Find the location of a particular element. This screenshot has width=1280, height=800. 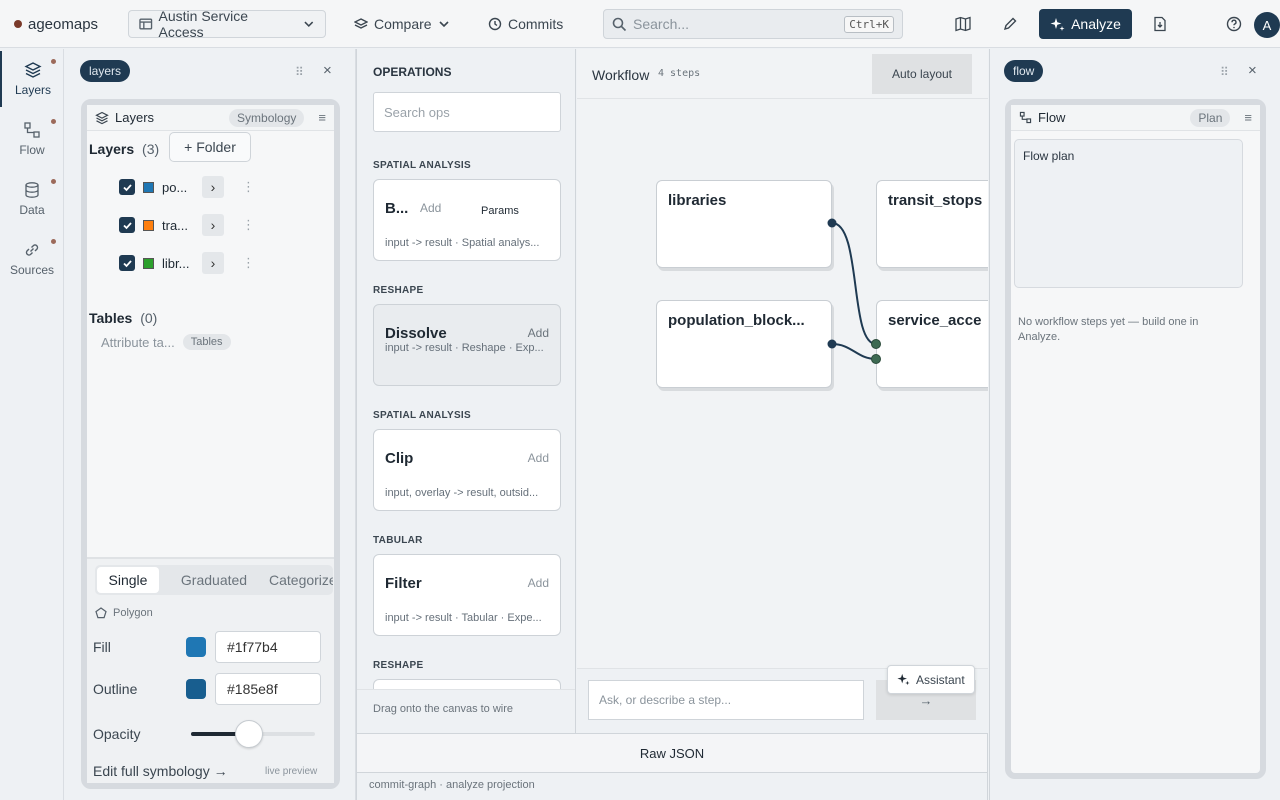

section-label: TABULAR is located at coordinates (398, 540).